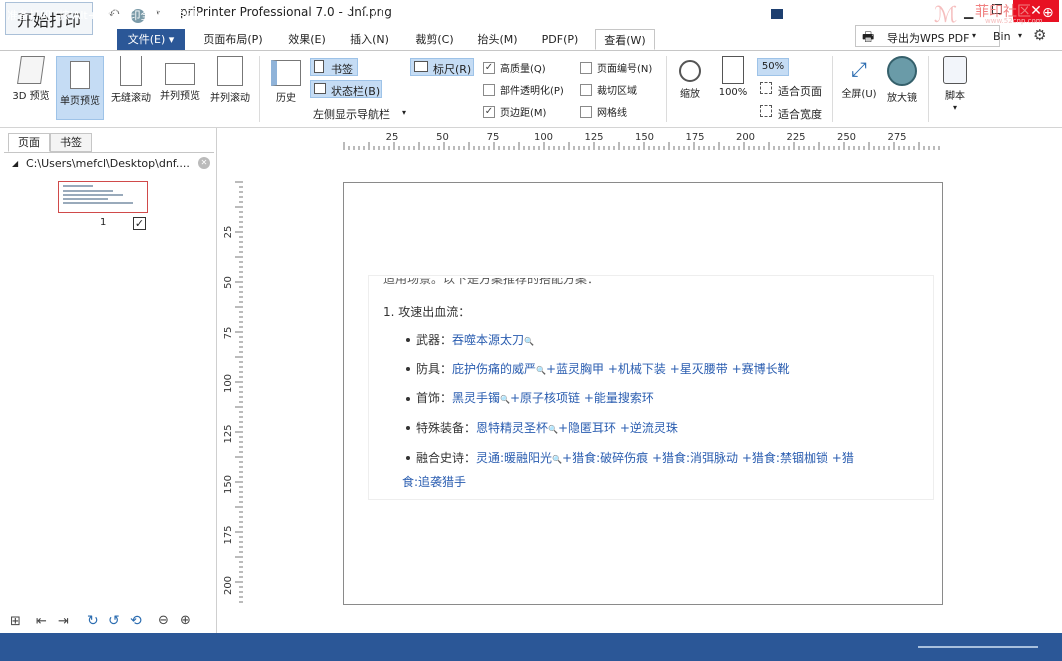 This screenshot has width=1062, height=661. I want to click on tab-insert: 插入(N), so click(369, 39).